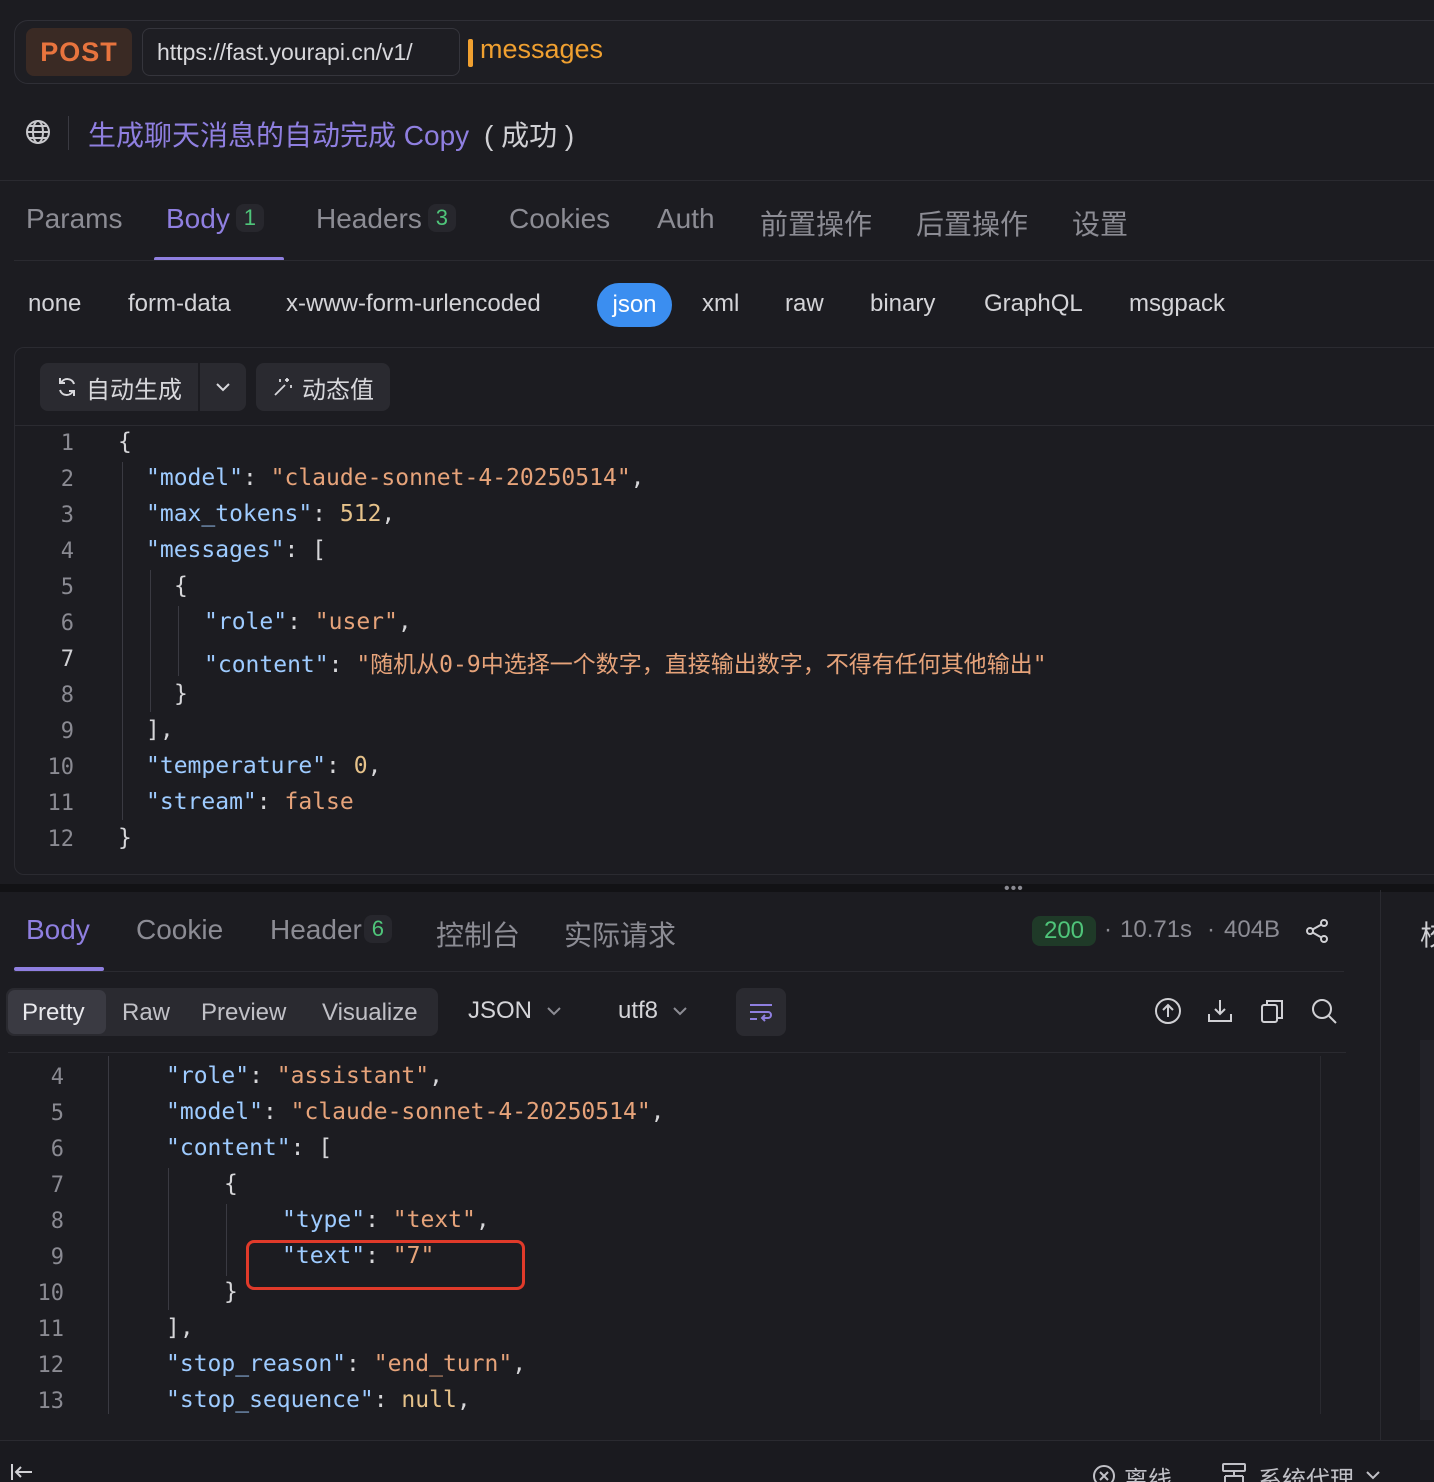  I want to click on tab-cookies: Cookies, so click(559, 219).